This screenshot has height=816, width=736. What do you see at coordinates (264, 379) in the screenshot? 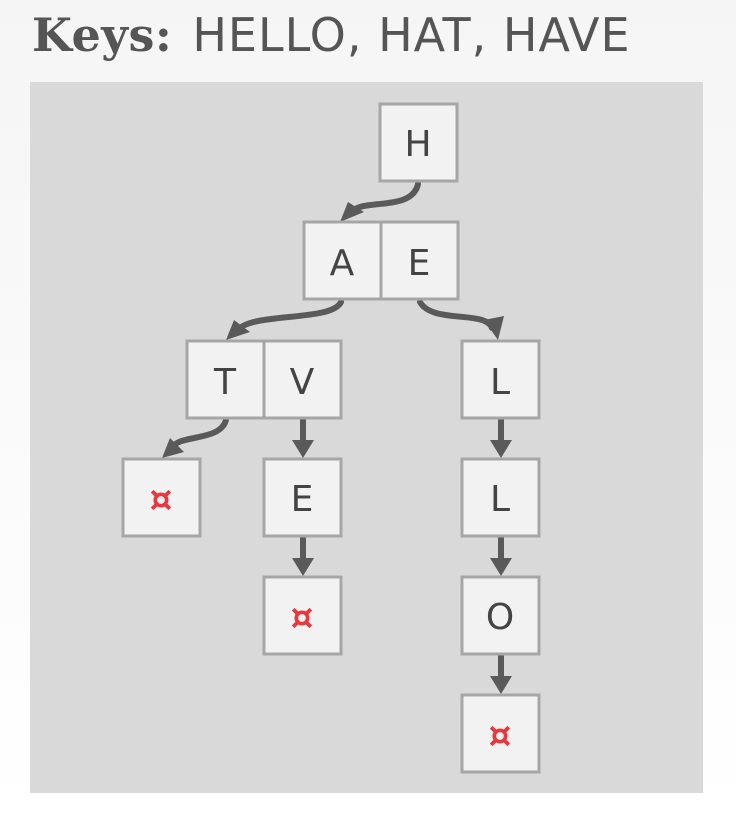
I see `trie-node-a-children: T V` at bounding box center [264, 379].